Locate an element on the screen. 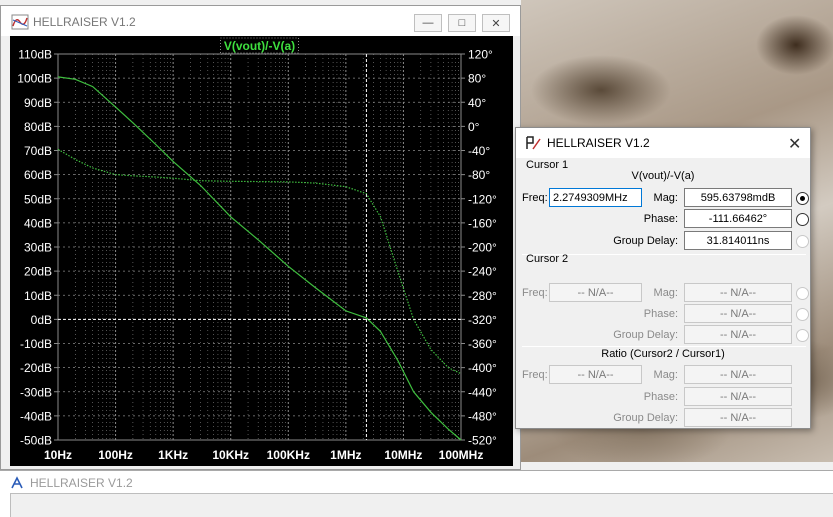  x-tick-label: 1KHz is located at coordinates (173, 455).